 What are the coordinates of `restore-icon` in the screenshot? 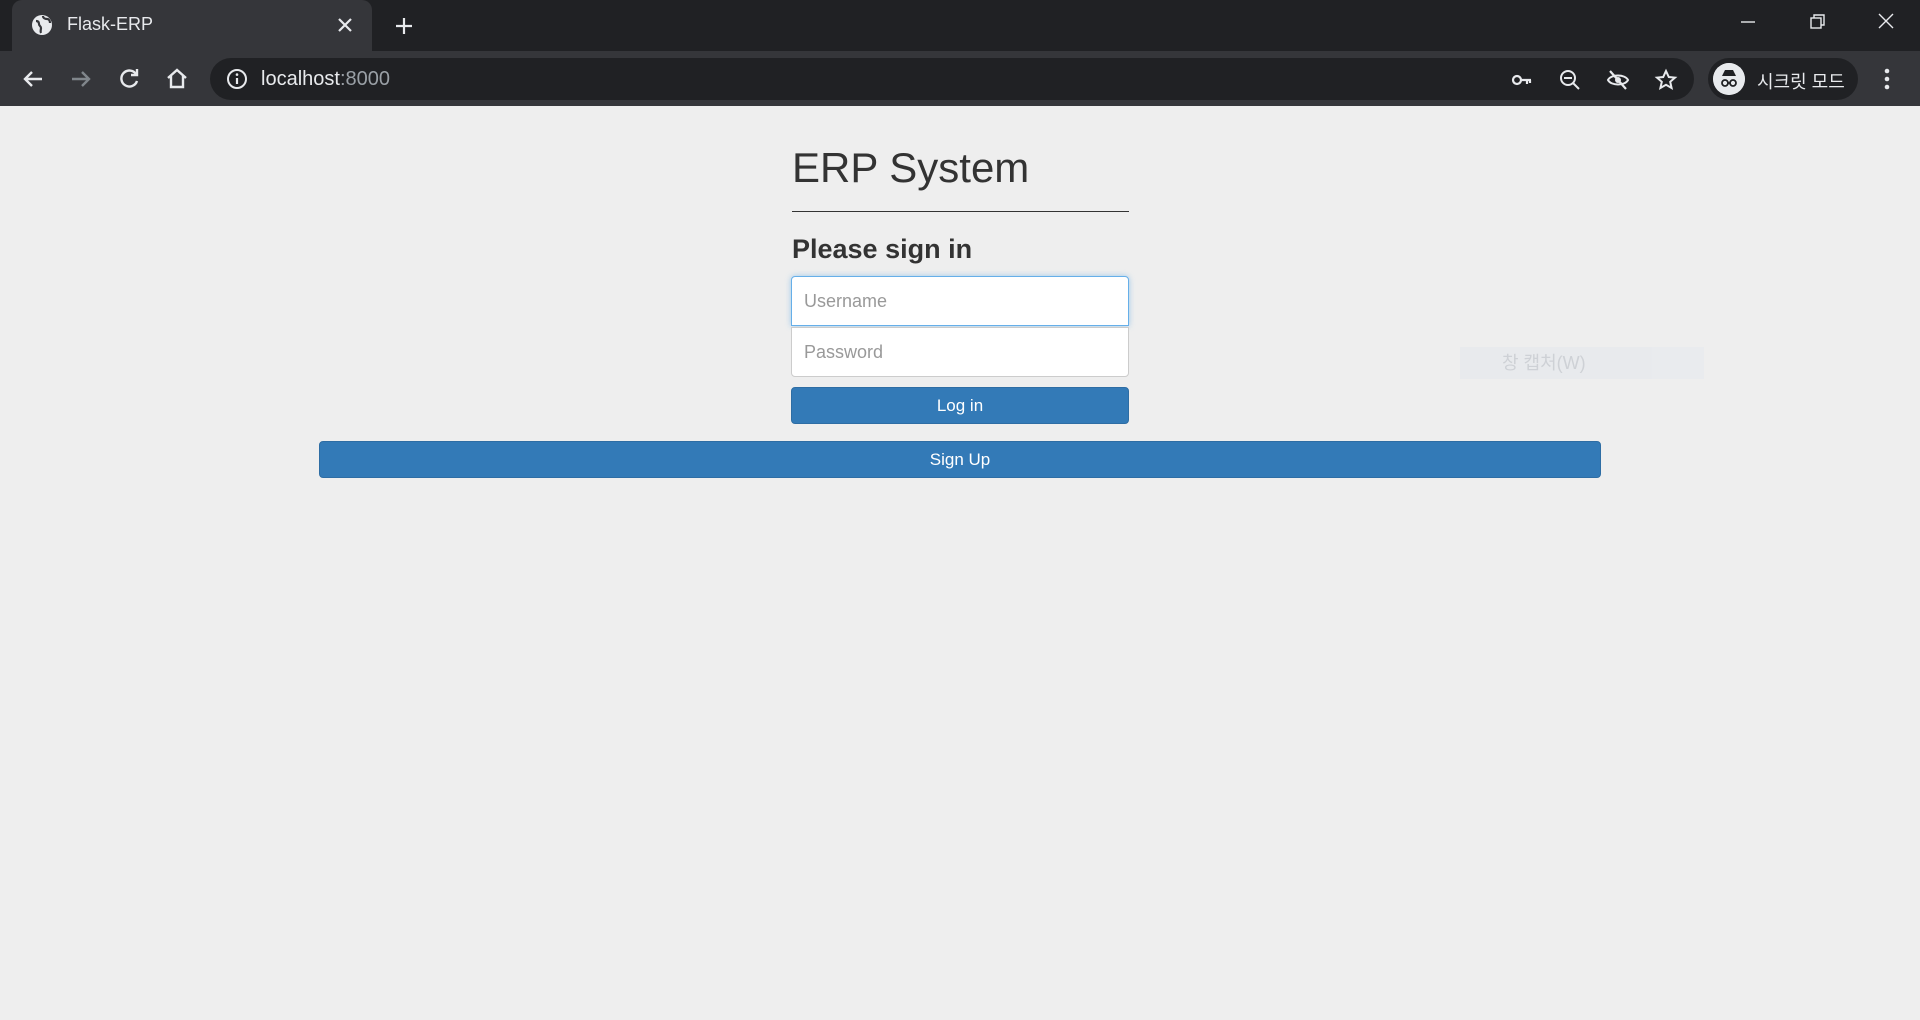 It's located at (1817, 22).